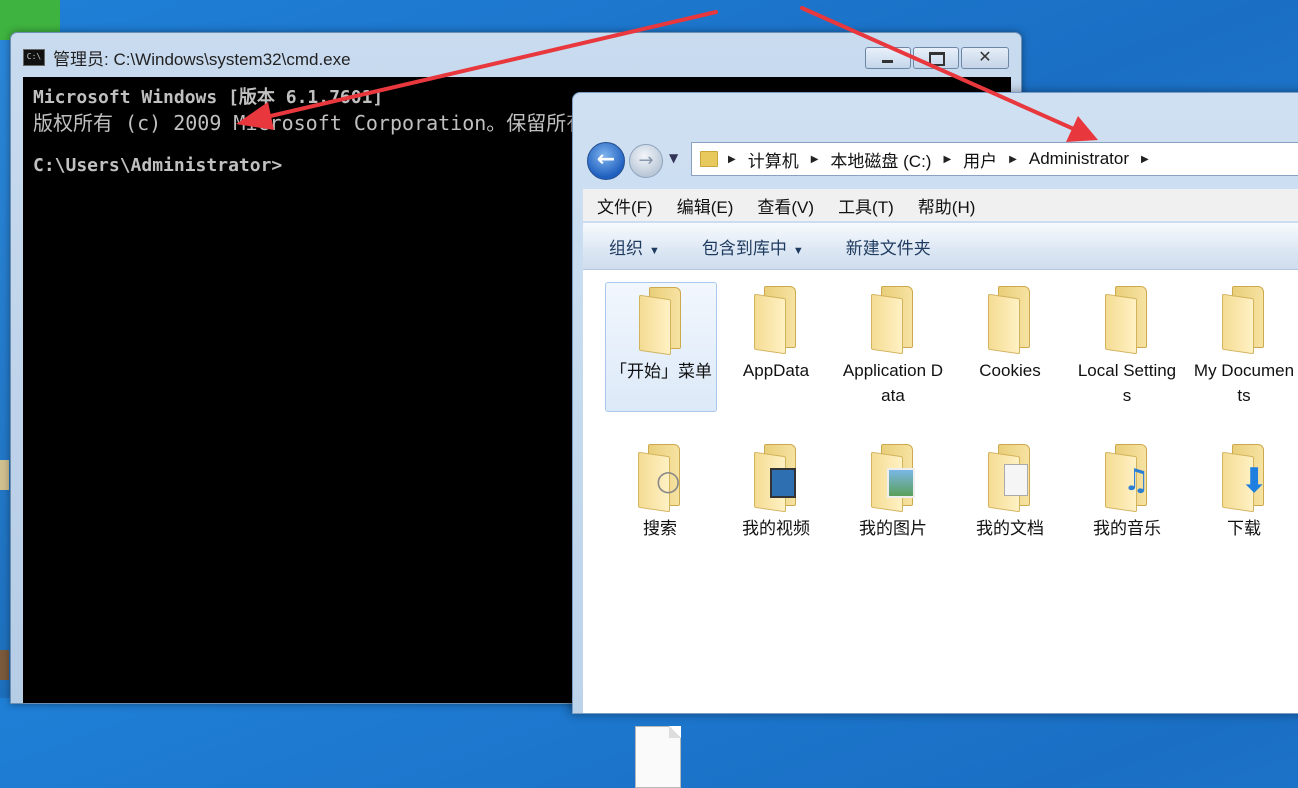  Describe the element at coordinates (888, 58) in the screenshot. I see `minimize-button` at that location.